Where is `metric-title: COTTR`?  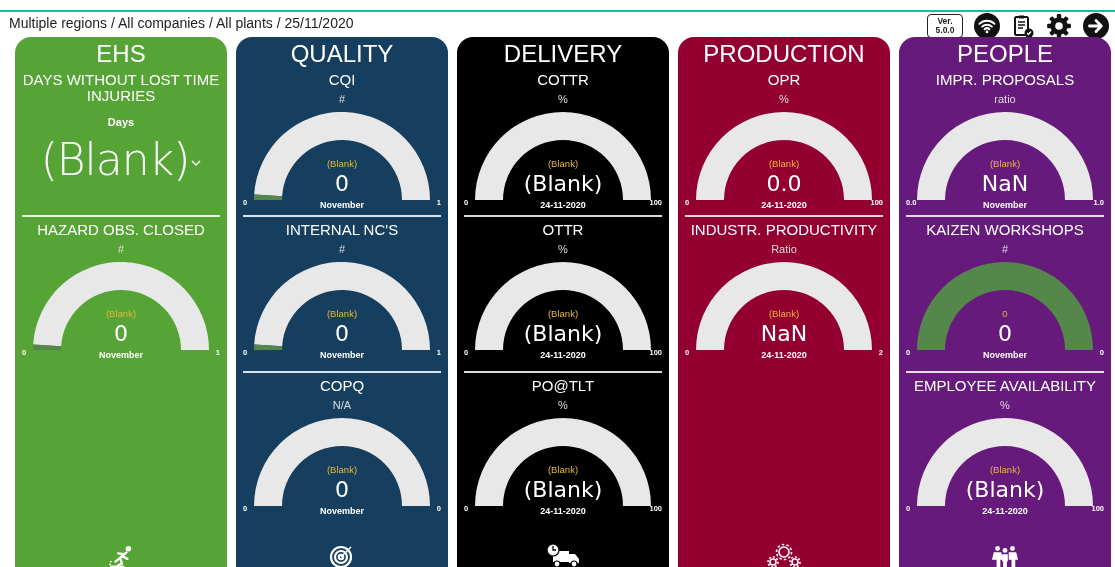
metric-title: COTTR is located at coordinates (563, 80).